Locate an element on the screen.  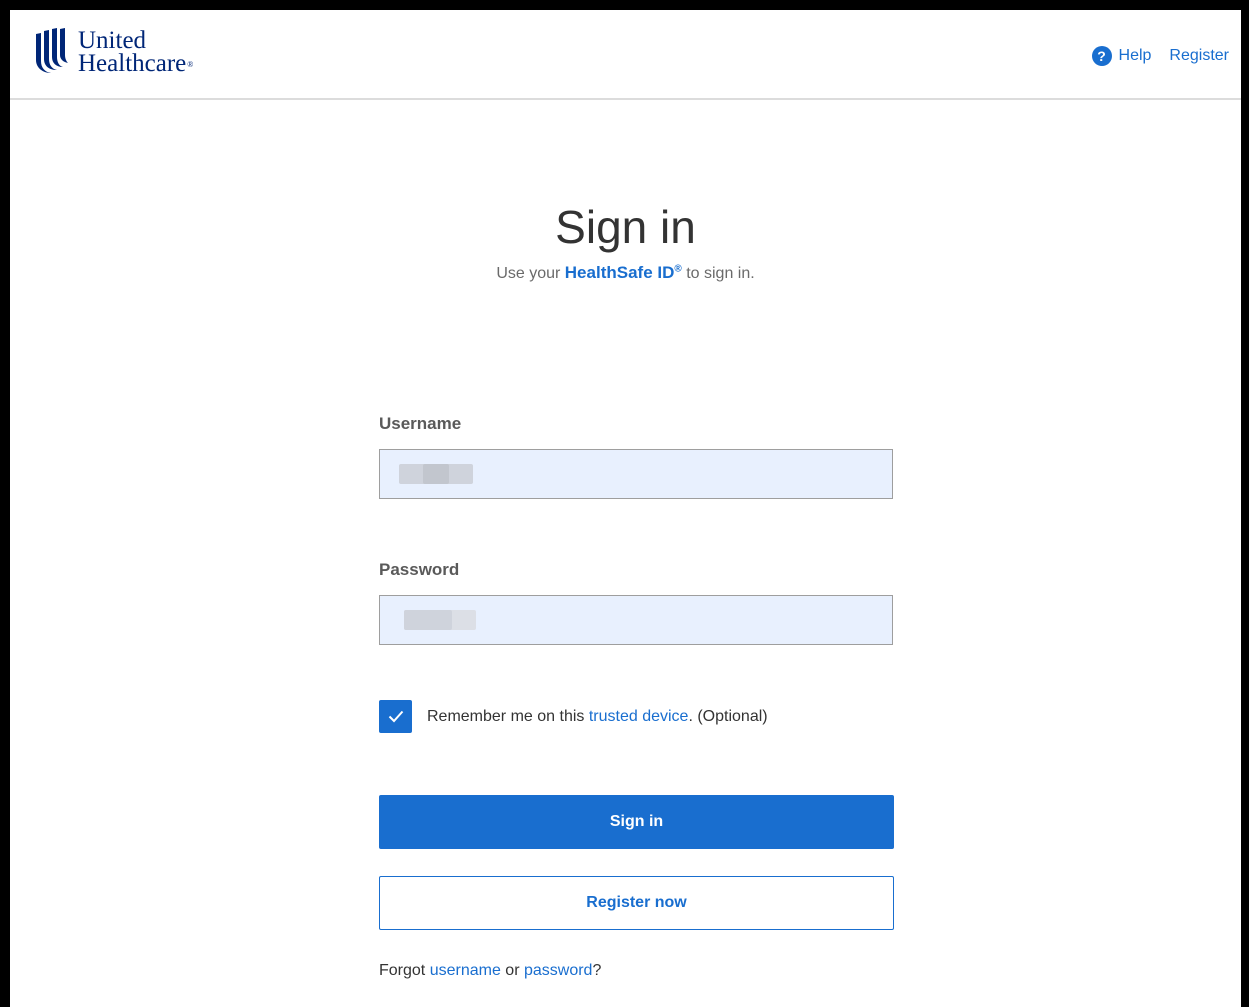
logo-line-healthcare: Healthcare® is located at coordinates (136, 63).